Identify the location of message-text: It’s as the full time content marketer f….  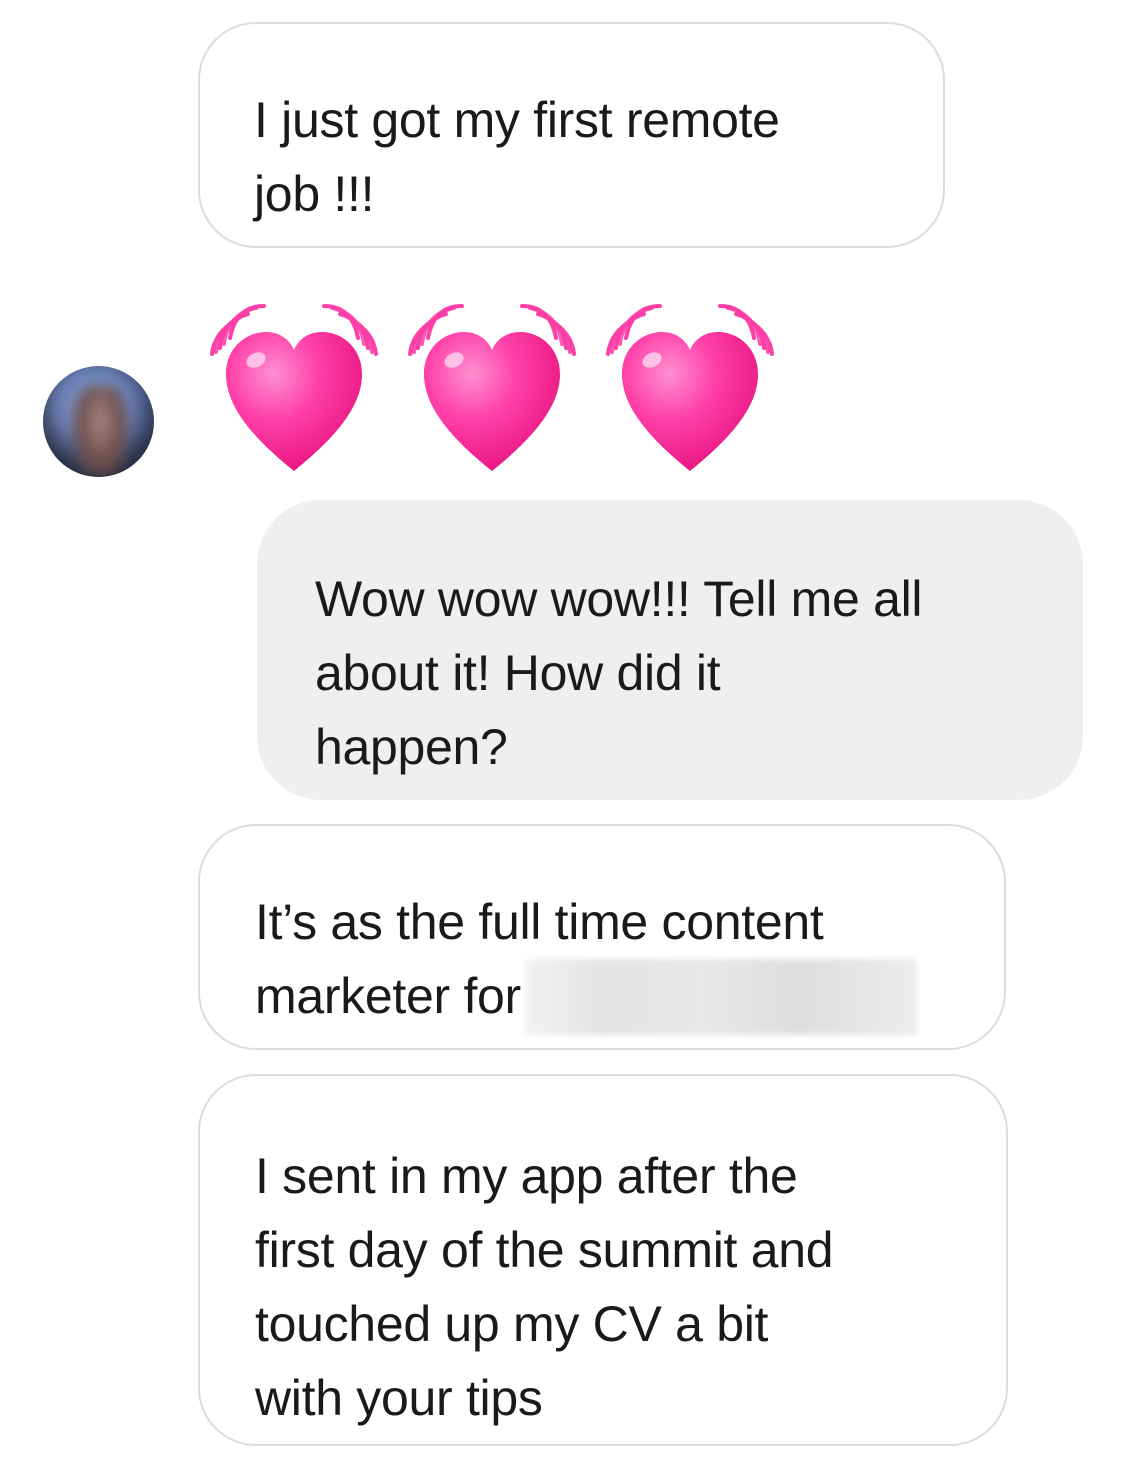
(609, 960).